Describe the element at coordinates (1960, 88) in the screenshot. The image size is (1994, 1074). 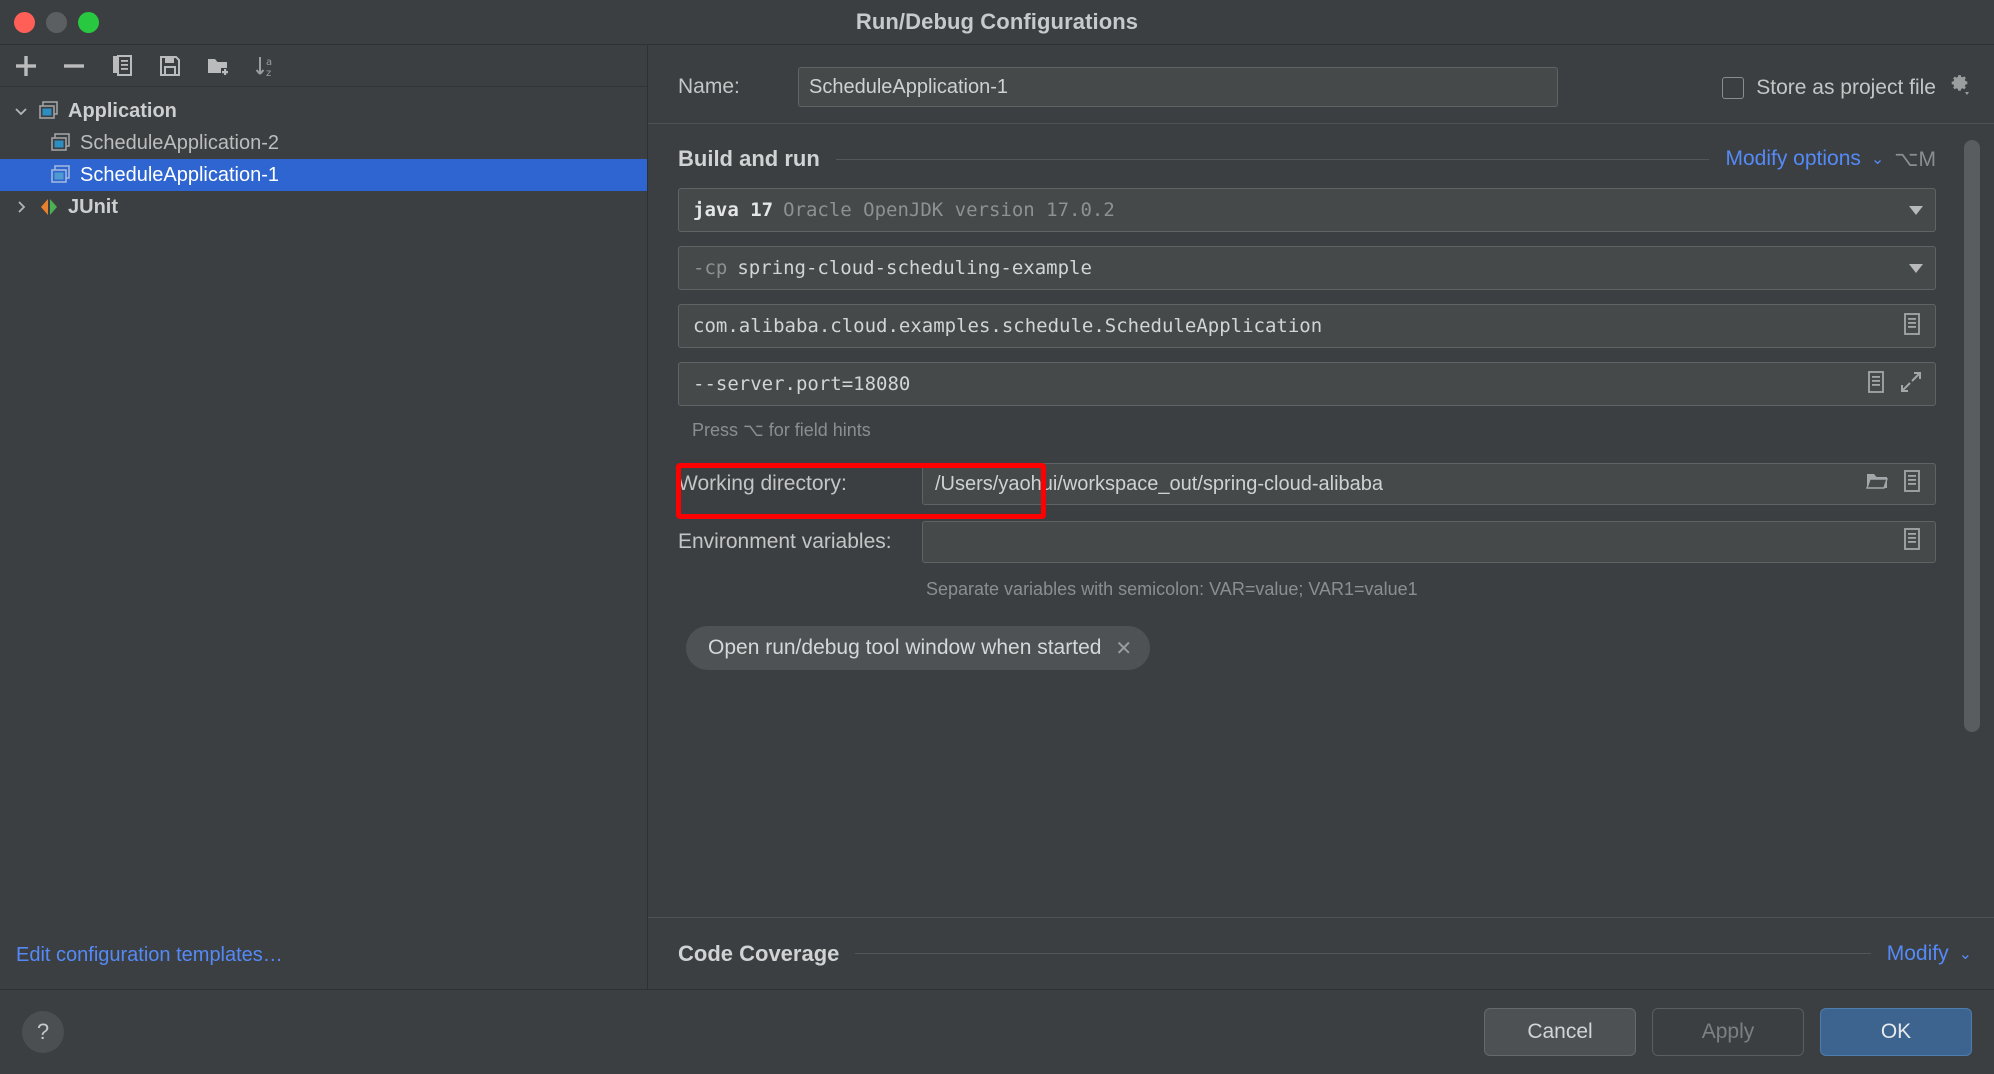
I see `gear-icon` at that location.